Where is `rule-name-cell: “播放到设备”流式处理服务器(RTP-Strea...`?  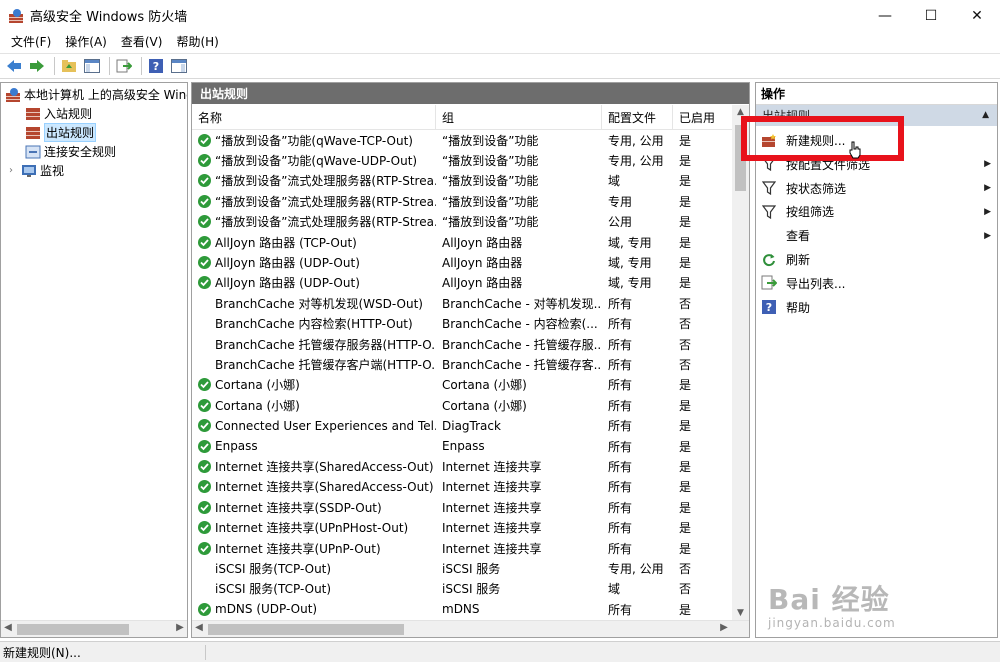
rule-name-cell: “播放到设备”流式处理服务器(RTP-Strea... is located at coordinates (314, 180).